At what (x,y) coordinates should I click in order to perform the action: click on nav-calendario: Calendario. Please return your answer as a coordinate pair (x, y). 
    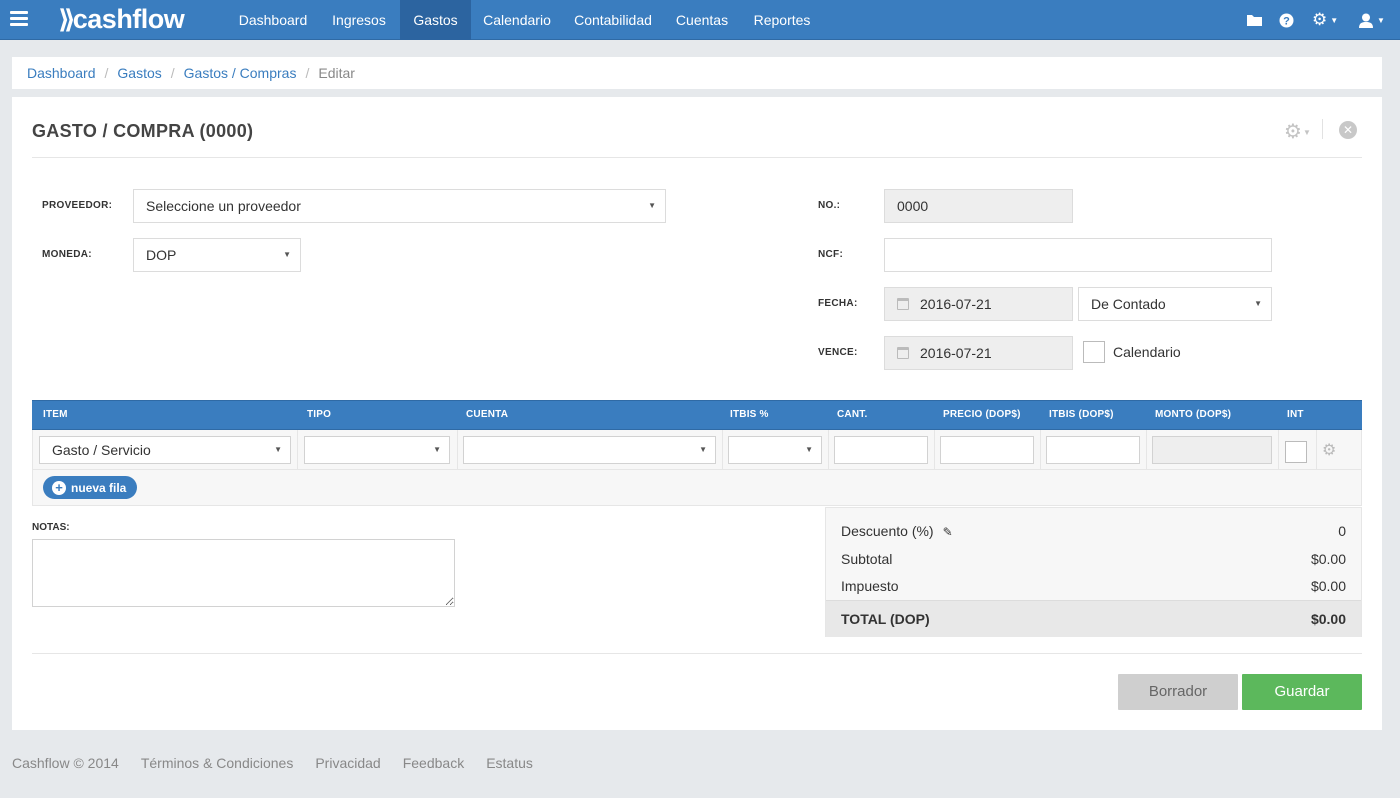
    Looking at the image, I should click on (517, 20).